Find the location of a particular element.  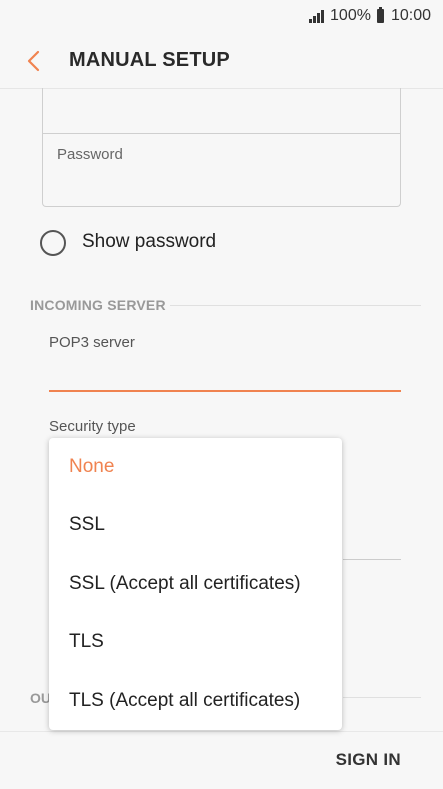

password-field: Password is located at coordinates (221, 170).